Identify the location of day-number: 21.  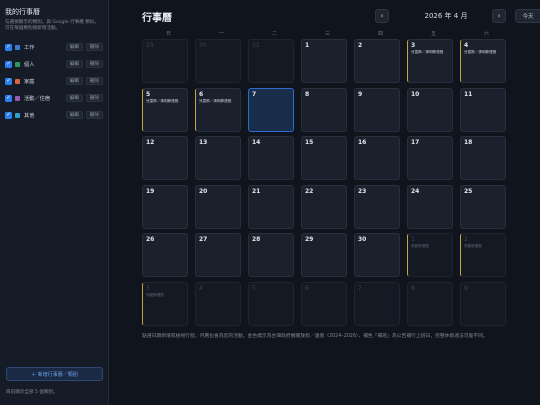
(256, 191).